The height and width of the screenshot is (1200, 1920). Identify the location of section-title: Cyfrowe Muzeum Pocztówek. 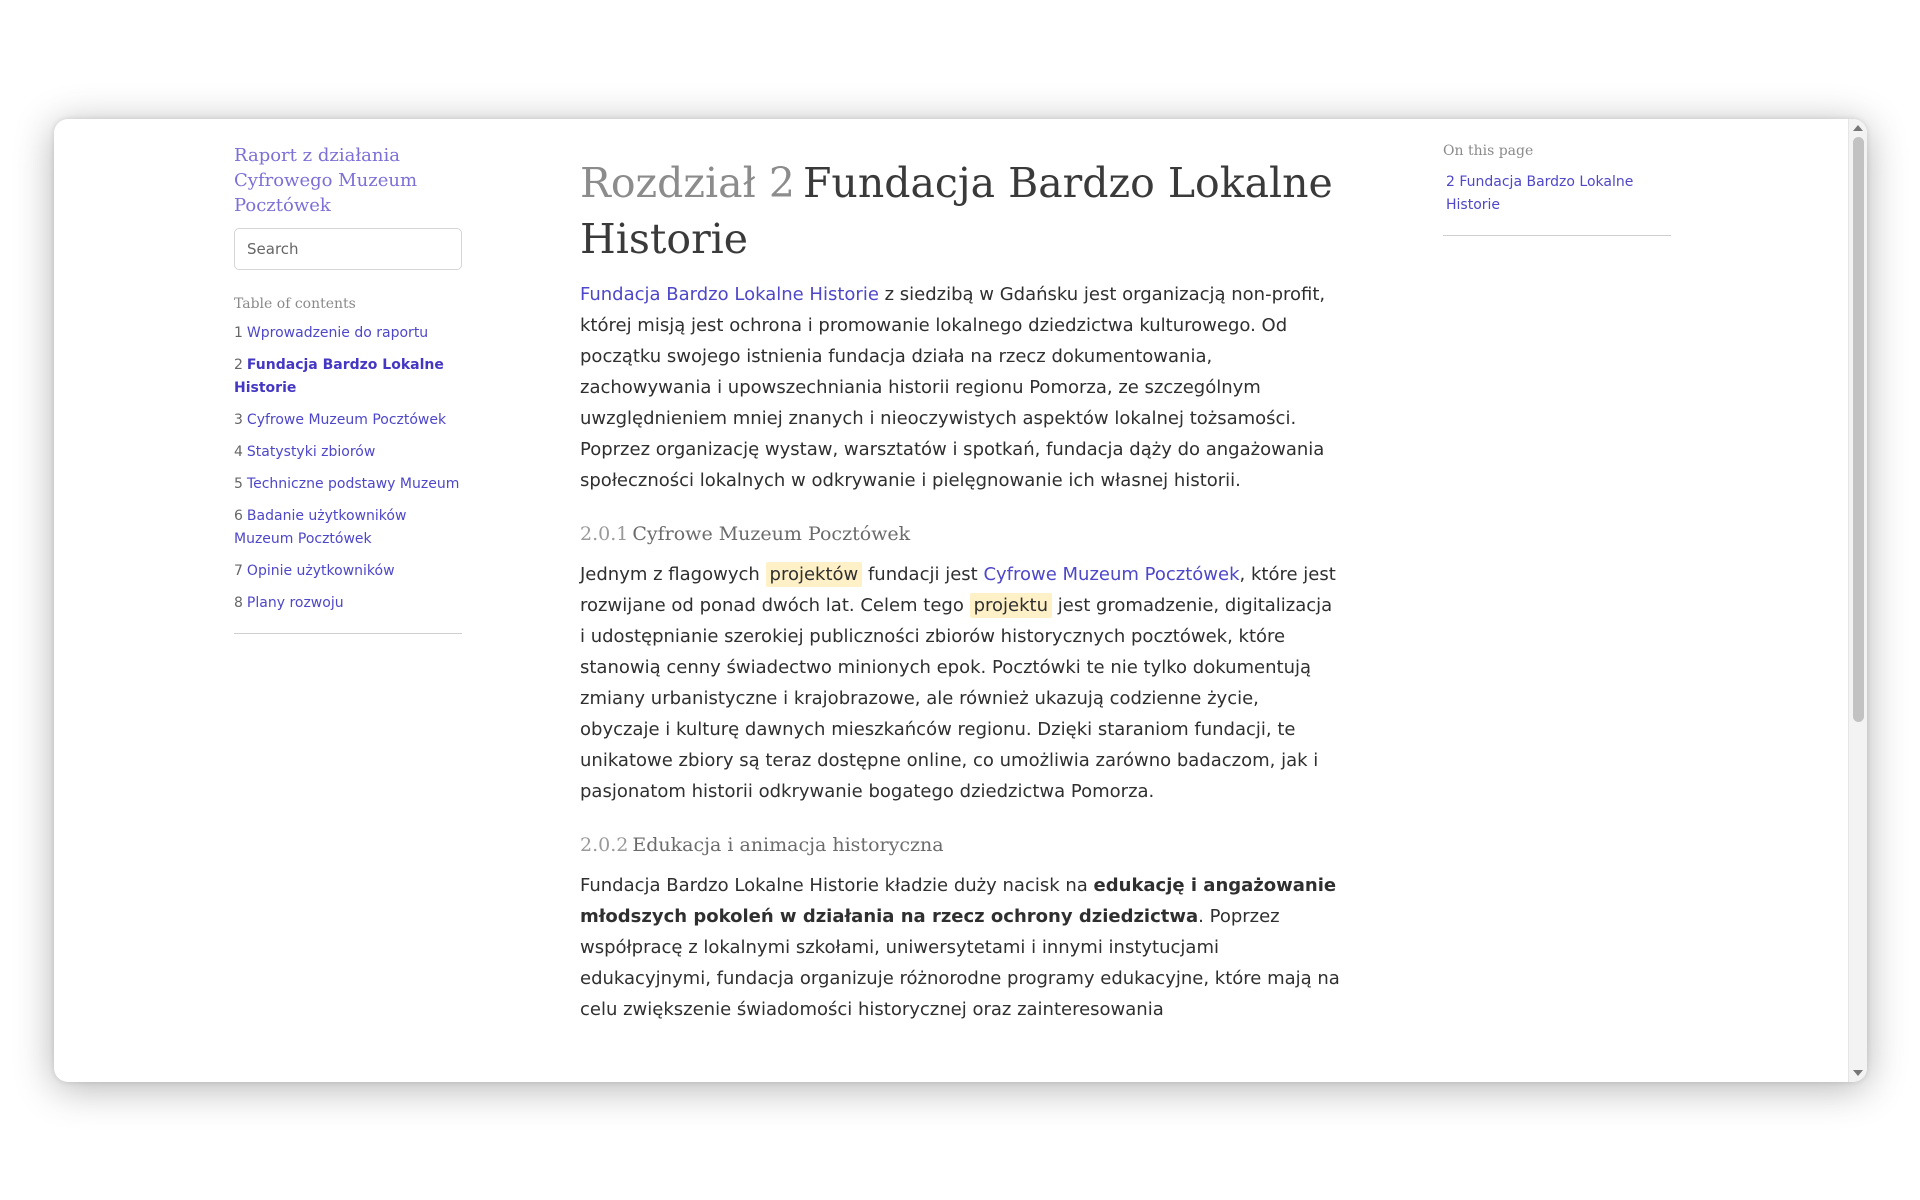
(771, 534).